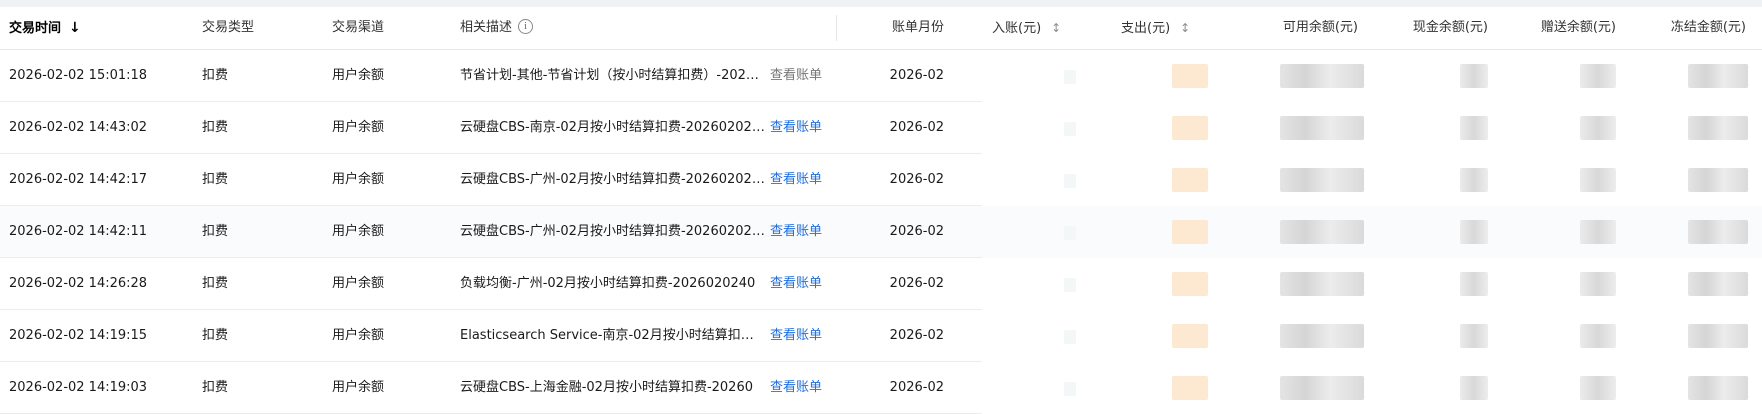  Describe the element at coordinates (1708, 27) in the screenshot. I see `column-header-frozen: 冻结金额(元)` at that location.